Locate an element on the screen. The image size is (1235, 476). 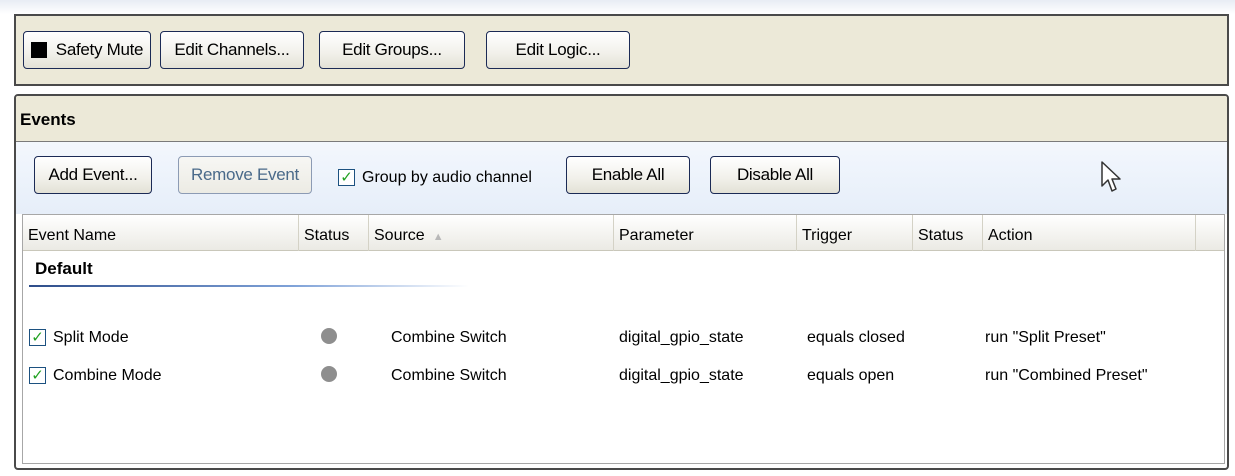
remove-event-label: Remove Event is located at coordinates (245, 174).